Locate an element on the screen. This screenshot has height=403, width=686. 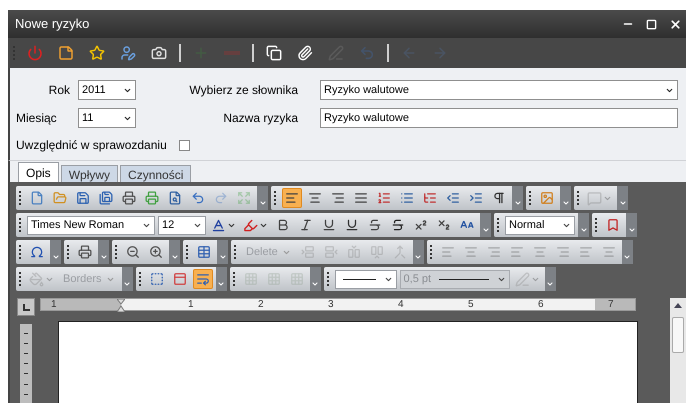
line-style-combo is located at coordinates (365, 279).